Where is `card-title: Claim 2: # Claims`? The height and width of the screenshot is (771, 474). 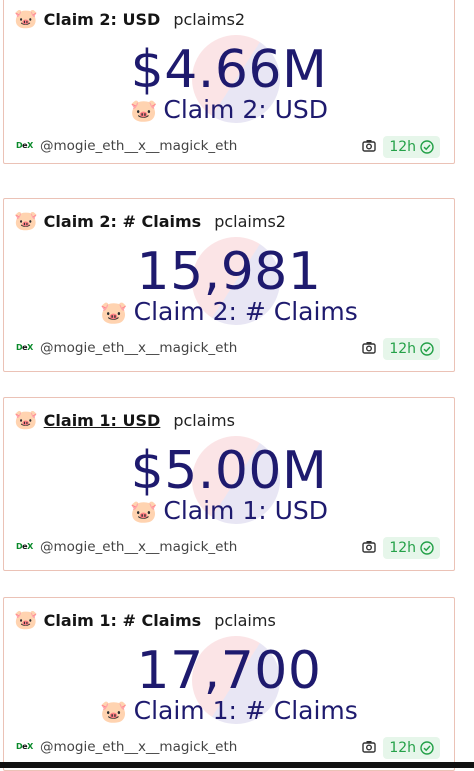 card-title: Claim 2: # Claims is located at coordinates (123, 221).